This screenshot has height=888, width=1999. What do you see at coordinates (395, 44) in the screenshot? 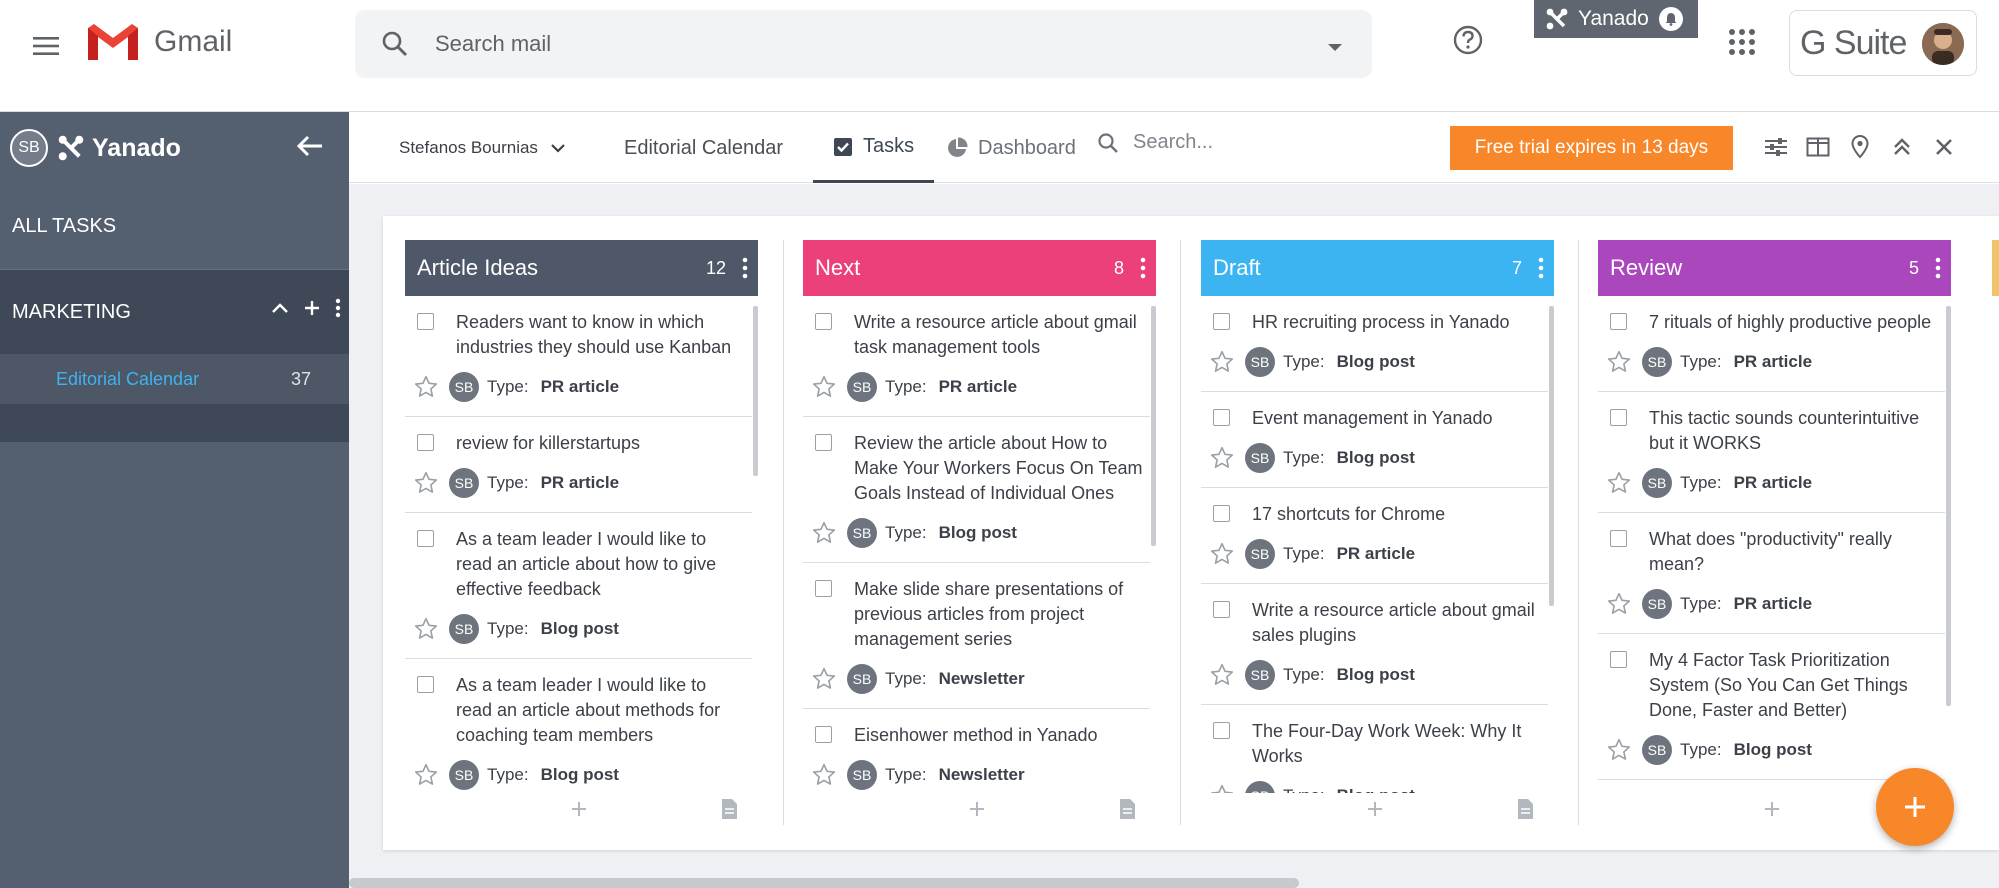
I see `search-icon` at bounding box center [395, 44].